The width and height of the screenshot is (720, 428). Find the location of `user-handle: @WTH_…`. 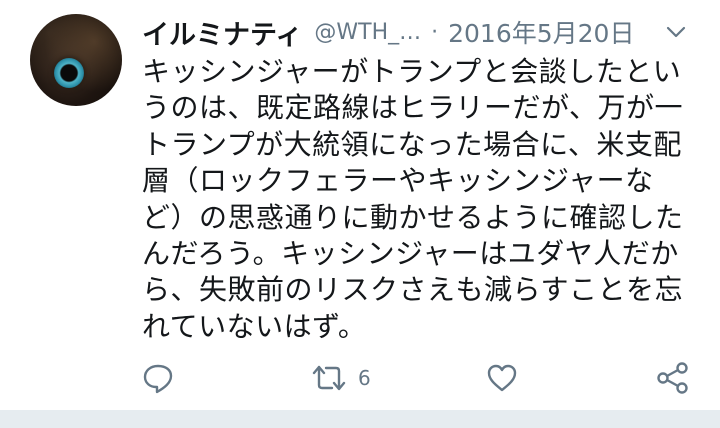

user-handle: @WTH_… is located at coordinates (367, 32).